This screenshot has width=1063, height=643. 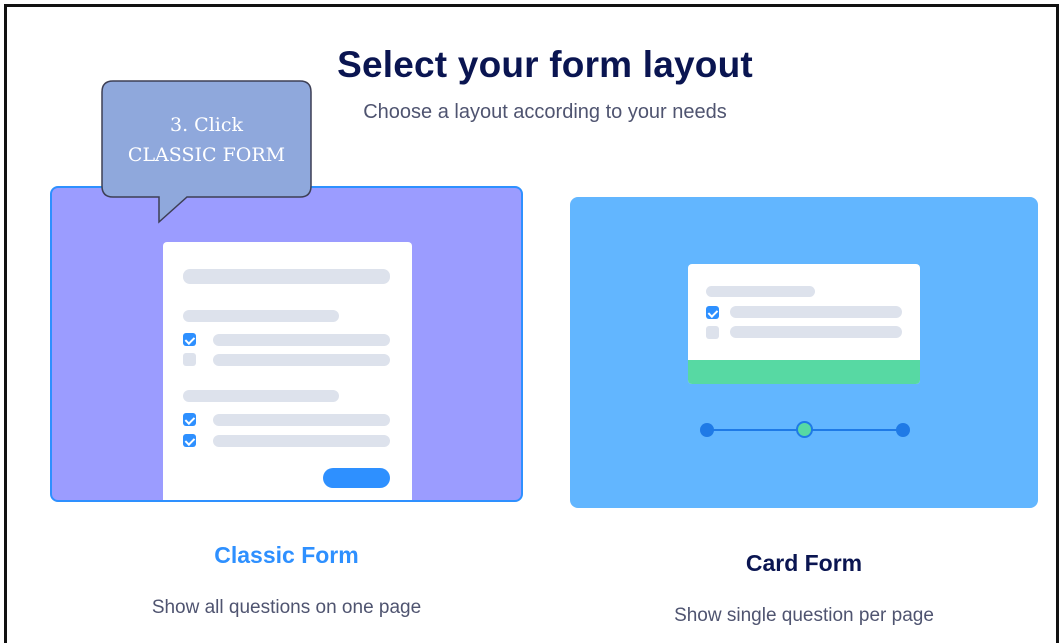 What do you see at coordinates (804, 615) in the screenshot?
I see `card-form-description: Show single question per page` at bounding box center [804, 615].